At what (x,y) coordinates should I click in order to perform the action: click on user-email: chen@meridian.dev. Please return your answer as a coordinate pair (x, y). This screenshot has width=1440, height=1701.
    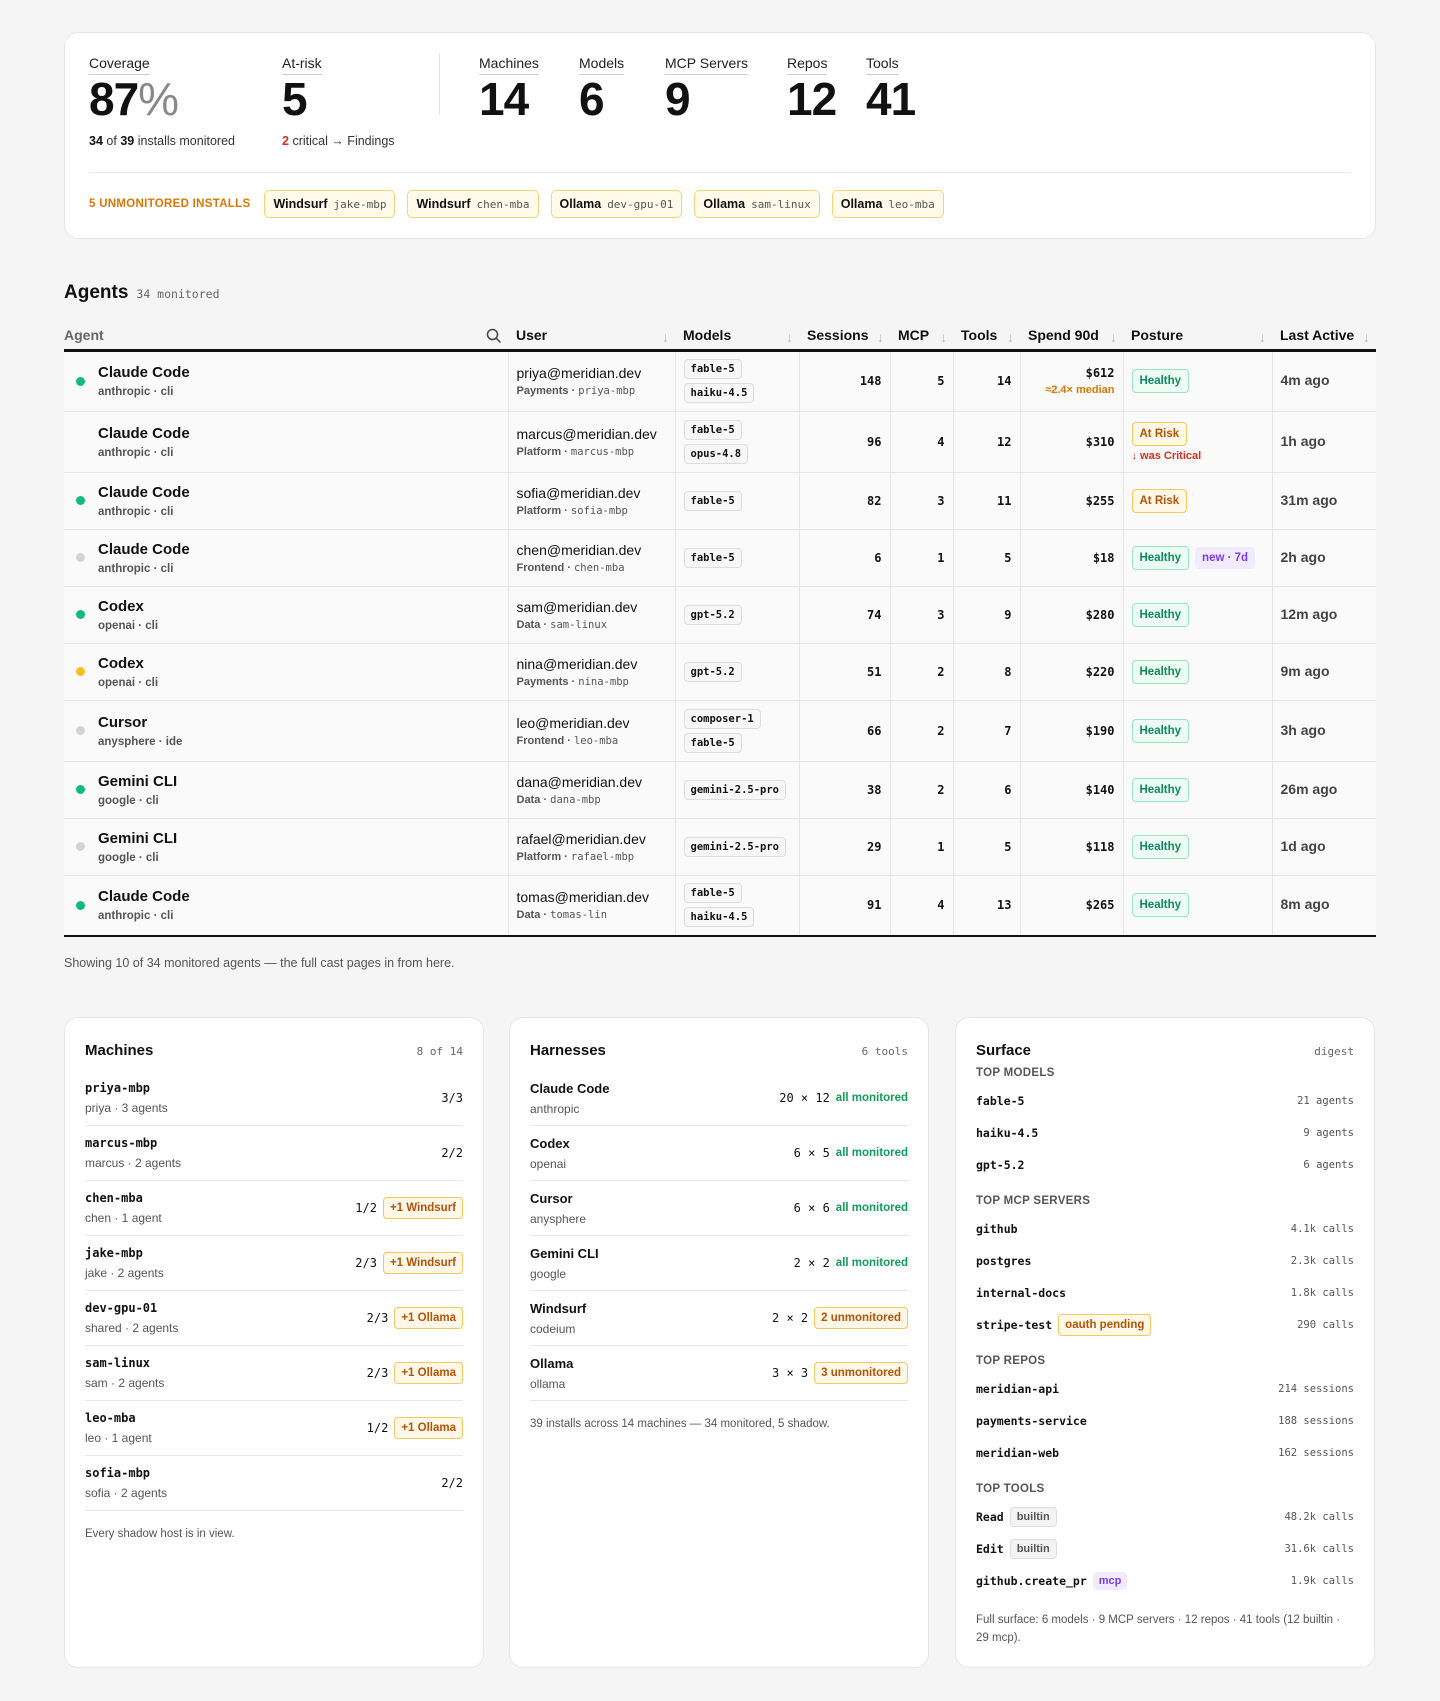
    Looking at the image, I should click on (592, 550).